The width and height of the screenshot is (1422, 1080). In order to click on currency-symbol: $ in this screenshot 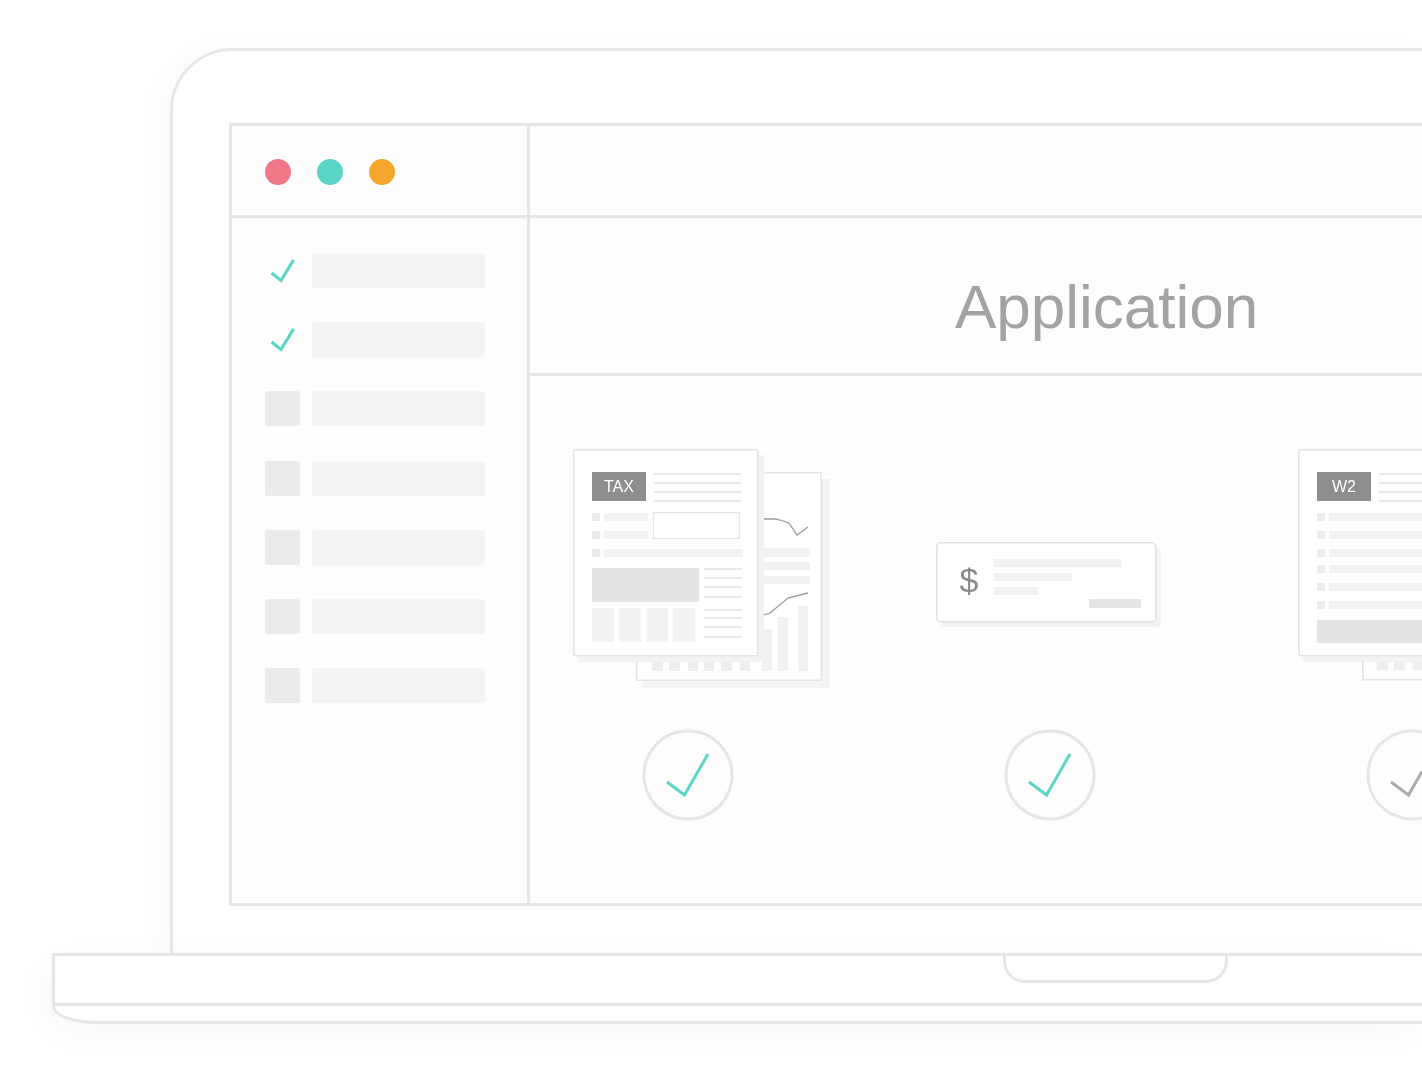, I will do `click(969, 580)`.